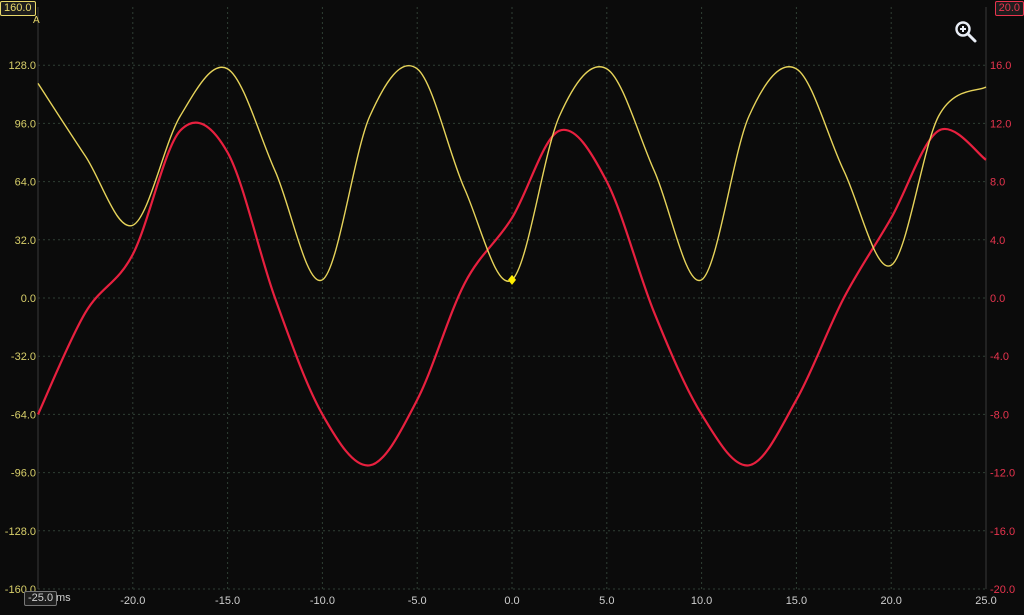  I want to click on y-tick-label: -128.0, so click(20, 532).